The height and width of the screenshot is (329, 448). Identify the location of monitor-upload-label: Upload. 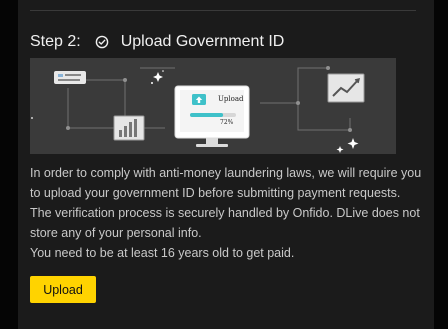
(231, 99).